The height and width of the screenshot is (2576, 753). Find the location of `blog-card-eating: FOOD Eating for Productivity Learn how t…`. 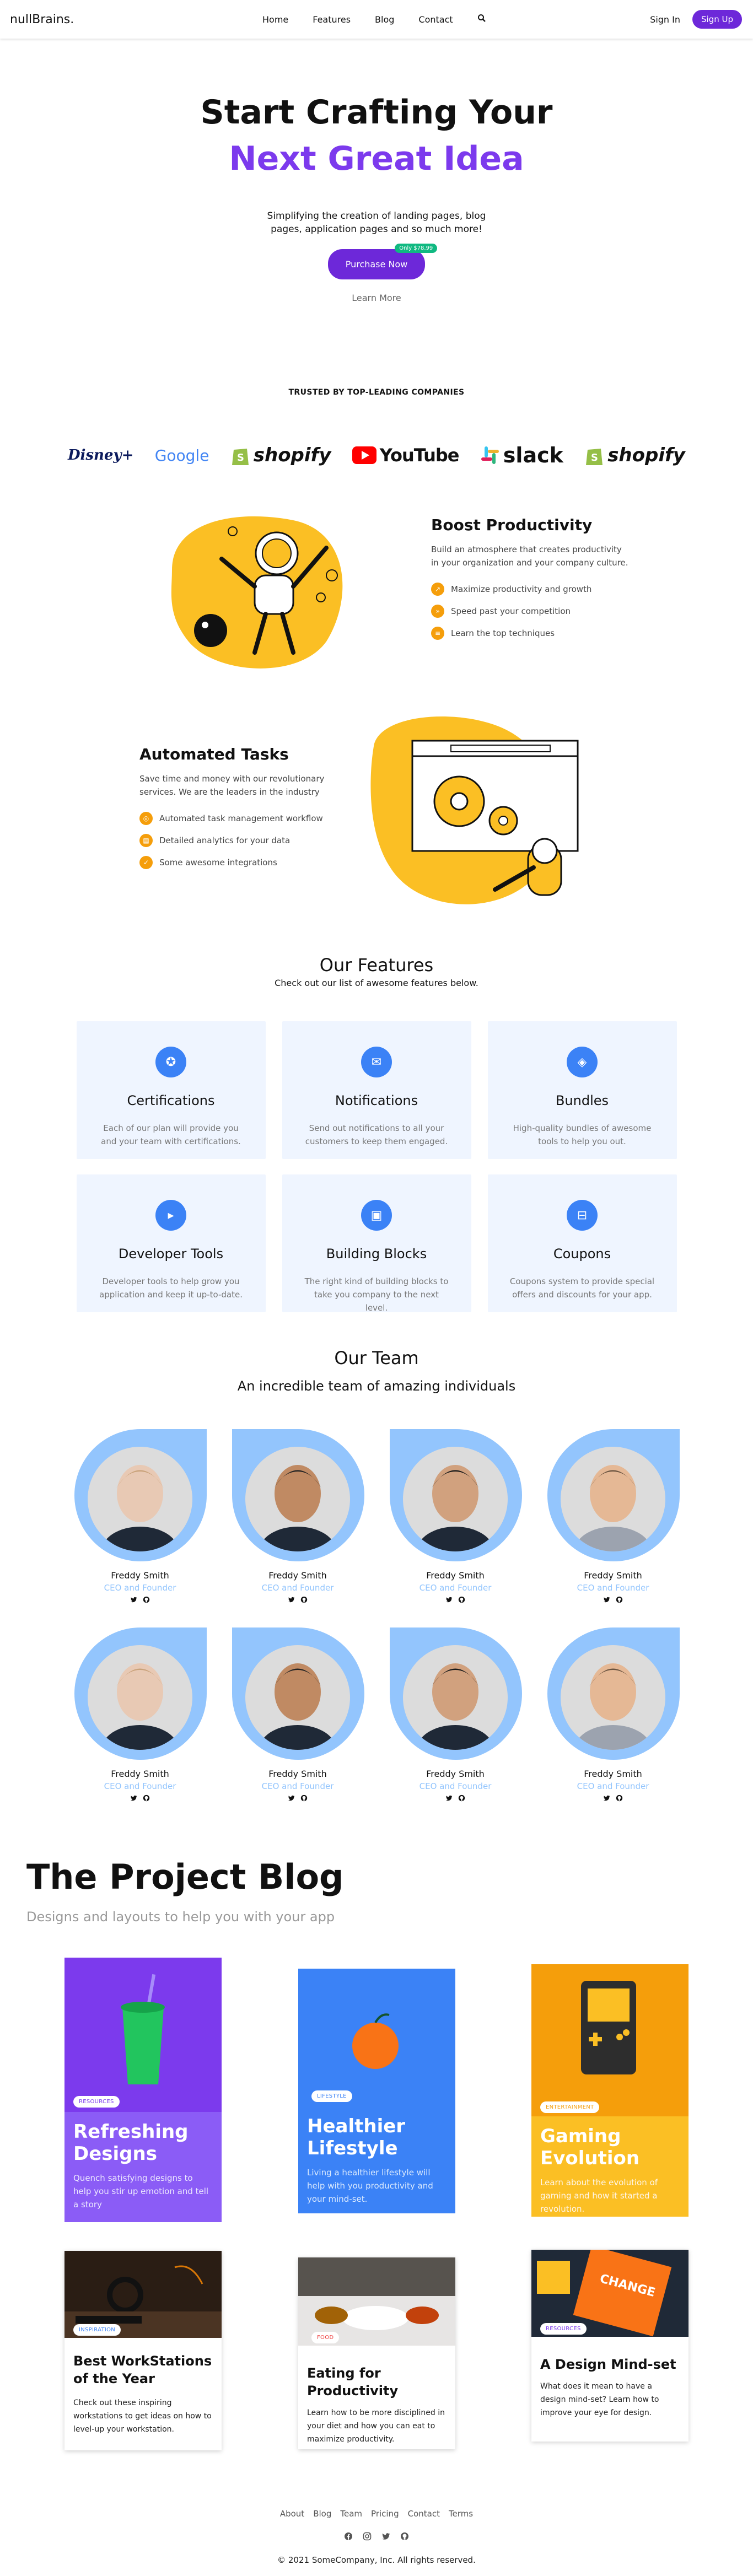

blog-card-eating: FOOD Eating for Productivity Learn how t… is located at coordinates (376, 2353).